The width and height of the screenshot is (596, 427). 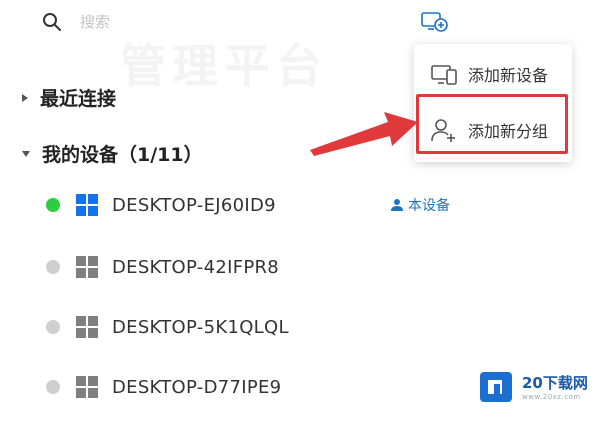 I want to click on expand-arrow-icon, so click(x=25, y=97).